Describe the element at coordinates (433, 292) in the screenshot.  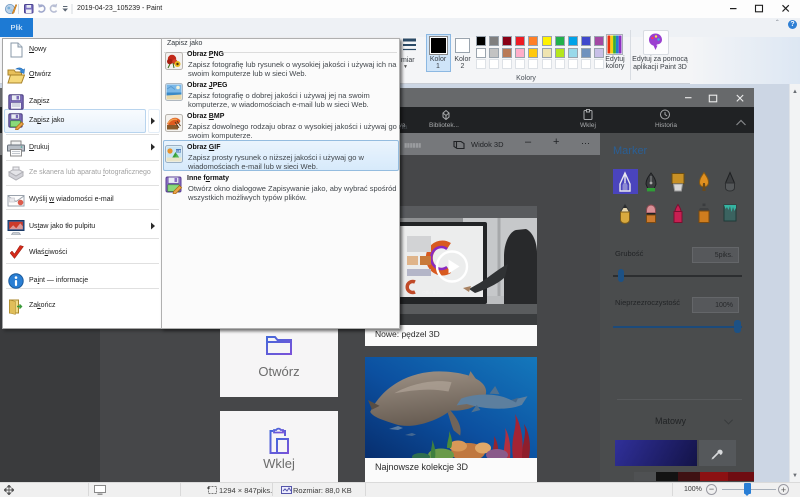
I see `svg-text: Offic 8.2x5` at that location.